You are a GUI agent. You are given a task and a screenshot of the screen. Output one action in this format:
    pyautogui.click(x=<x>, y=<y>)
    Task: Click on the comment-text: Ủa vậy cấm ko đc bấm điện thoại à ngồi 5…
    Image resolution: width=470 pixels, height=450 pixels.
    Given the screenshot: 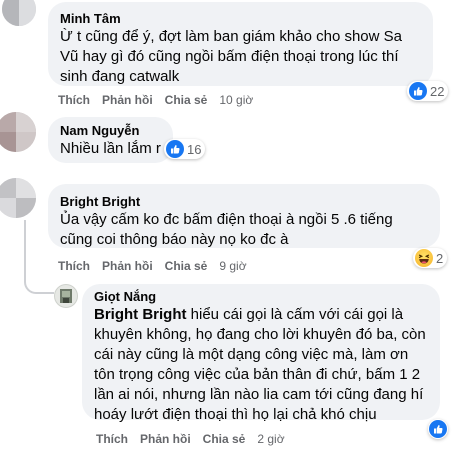 What is the action you would take?
    pyautogui.click(x=228, y=229)
    